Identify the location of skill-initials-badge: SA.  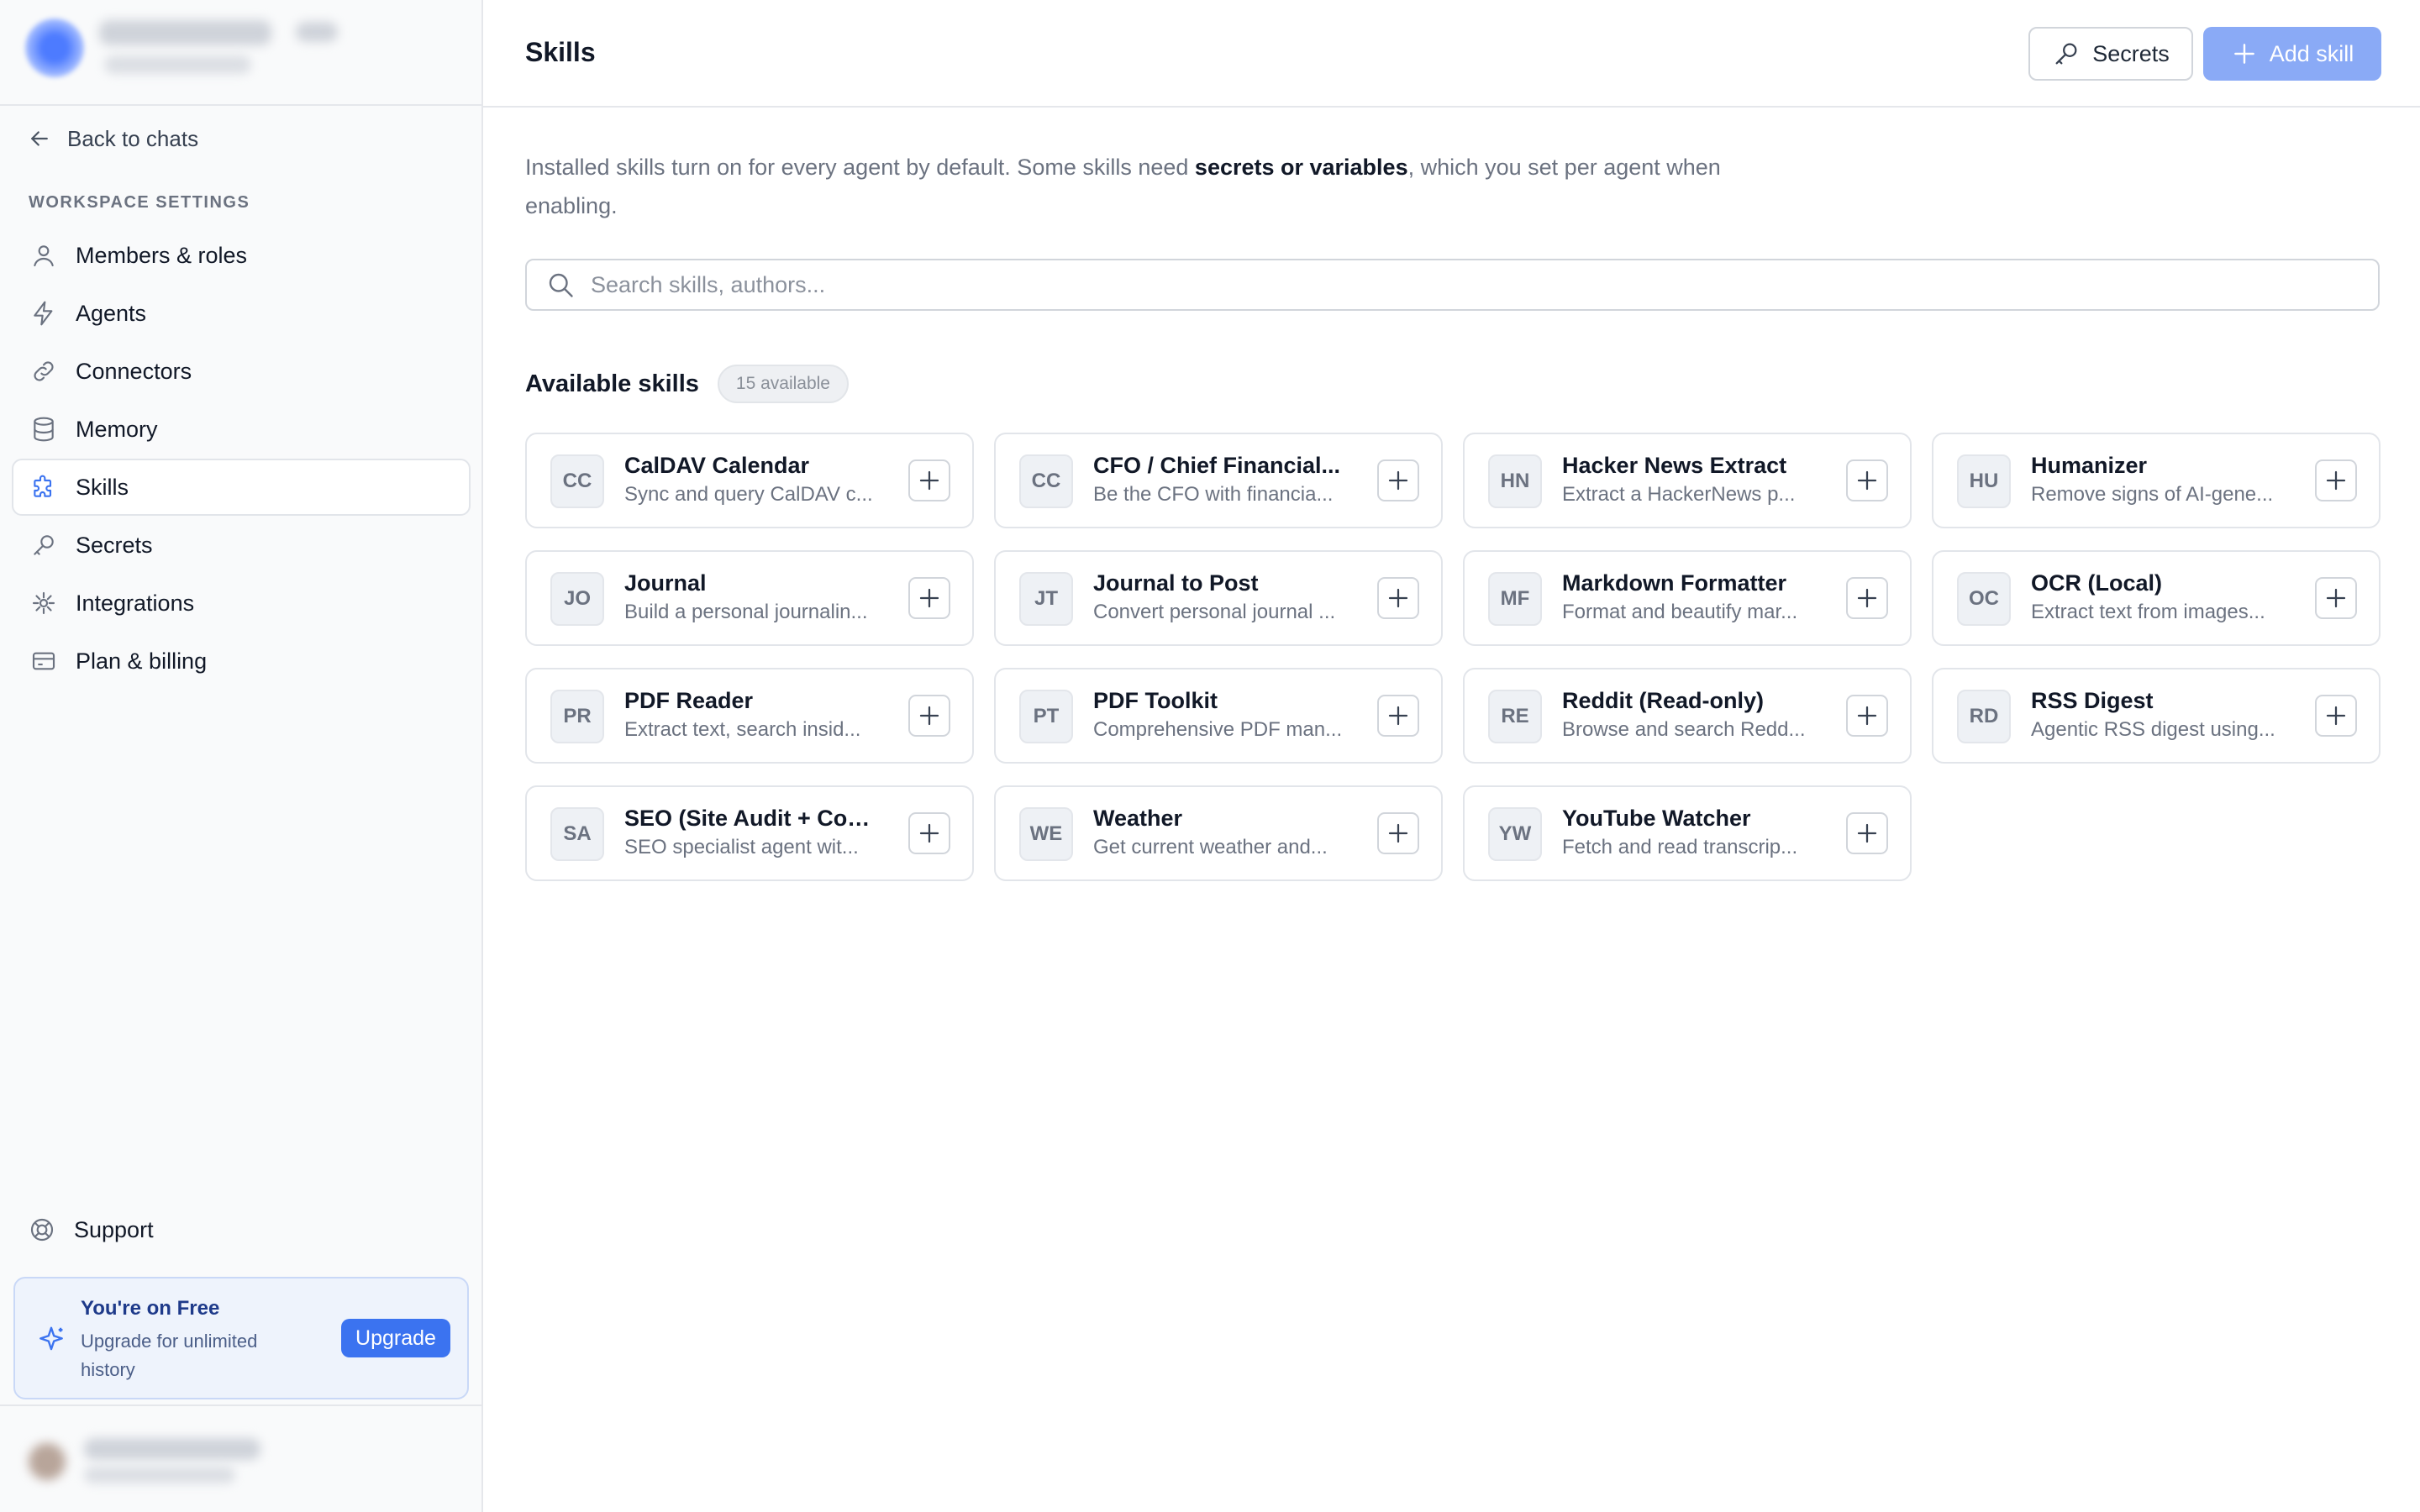
(577, 834).